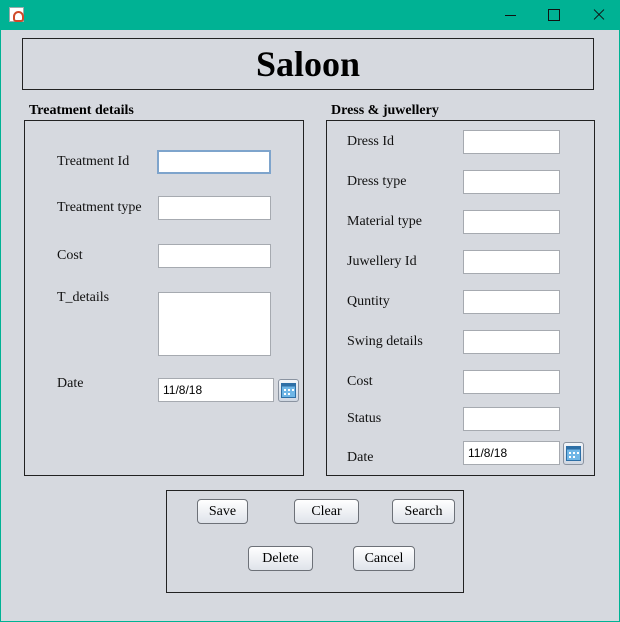  Describe the element at coordinates (371, 141) in the screenshot. I see `dress-id-label: Dress Id` at that location.